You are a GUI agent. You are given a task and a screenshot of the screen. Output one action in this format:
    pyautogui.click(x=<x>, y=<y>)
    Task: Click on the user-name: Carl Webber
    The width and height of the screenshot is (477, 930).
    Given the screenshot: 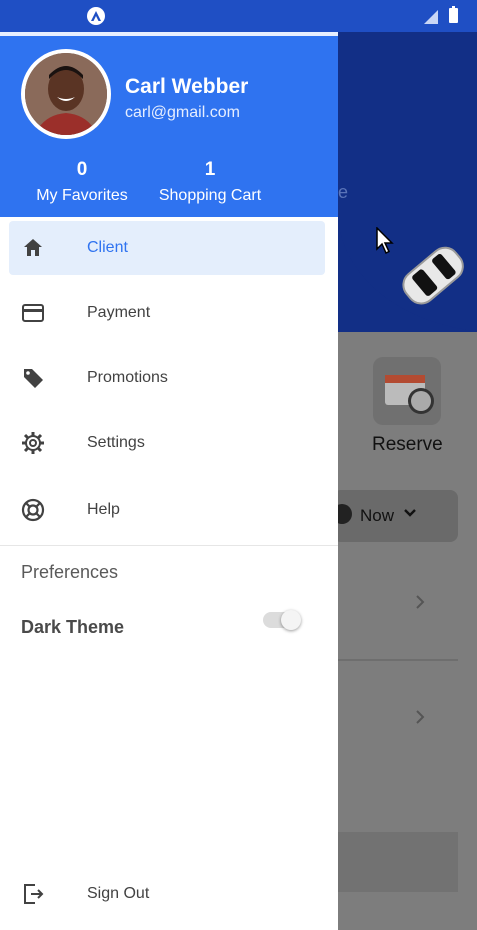 What is the action you would take?
    pyautogui.click(x=187, y=86)
    